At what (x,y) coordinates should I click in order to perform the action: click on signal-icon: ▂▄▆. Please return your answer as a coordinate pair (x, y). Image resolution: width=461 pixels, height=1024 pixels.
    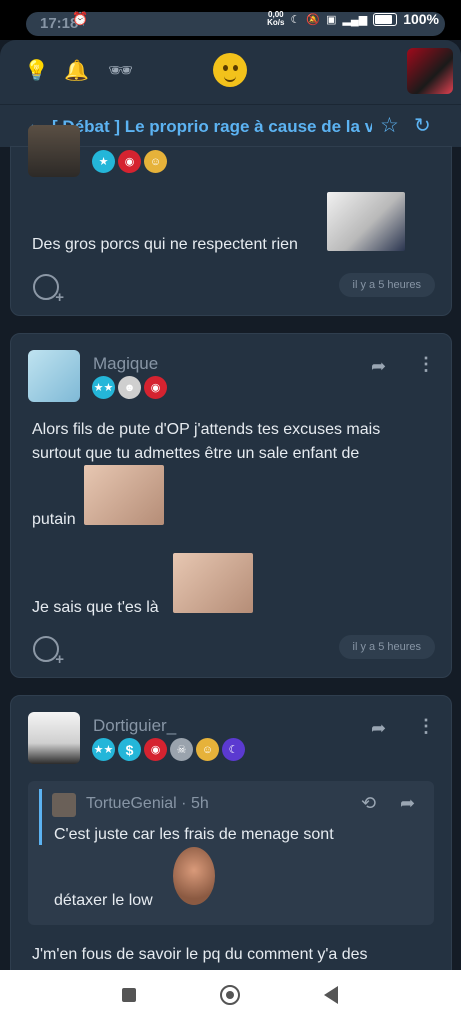
    Looking at the image, I should click on (355, 19).